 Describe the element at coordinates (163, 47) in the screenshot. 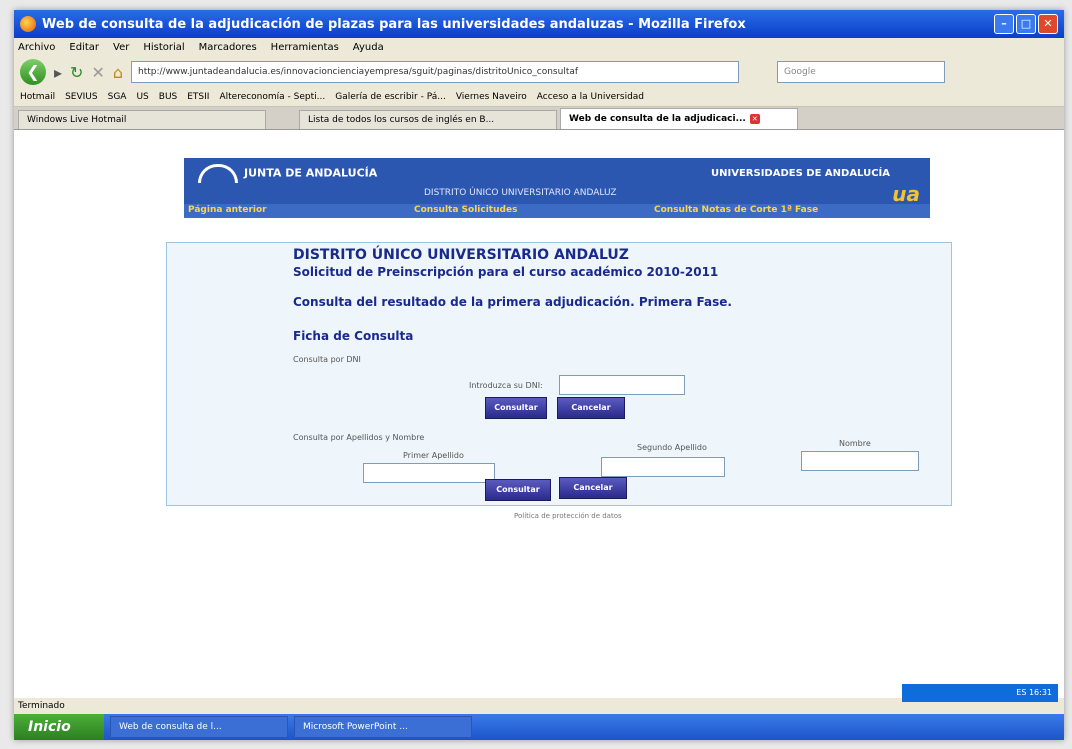

I see `menu-historial: Historial` at that location.